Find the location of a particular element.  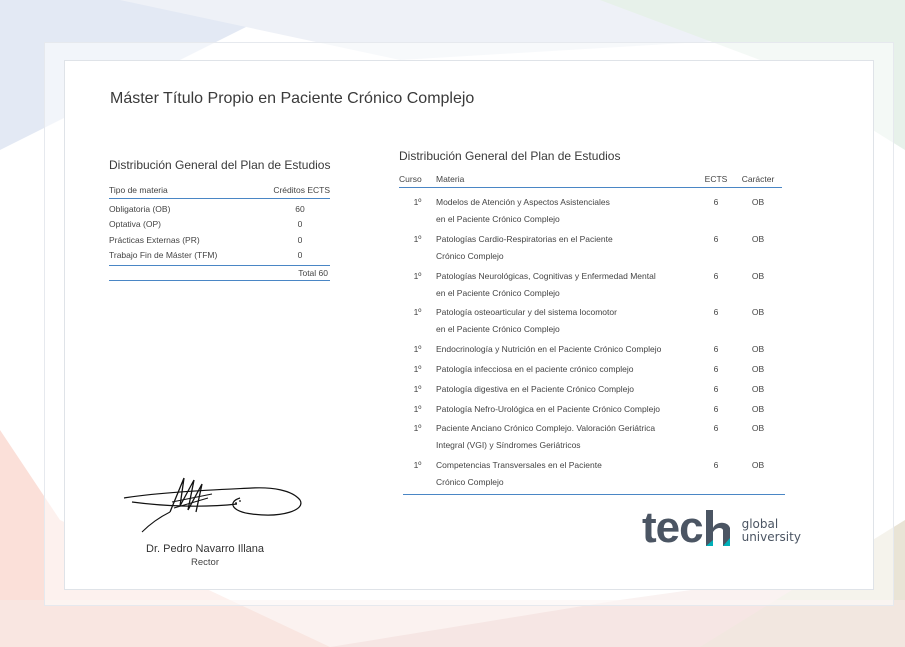

logo-h-mark-icon is located at coordinates (717, 528).